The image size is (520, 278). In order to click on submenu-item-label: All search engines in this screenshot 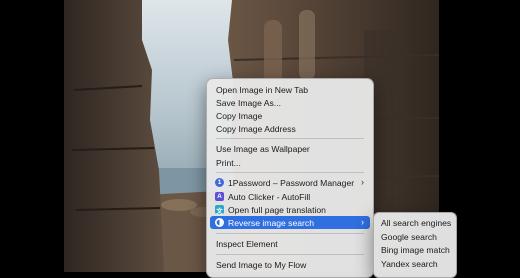, I will do `click(416, 222)`.